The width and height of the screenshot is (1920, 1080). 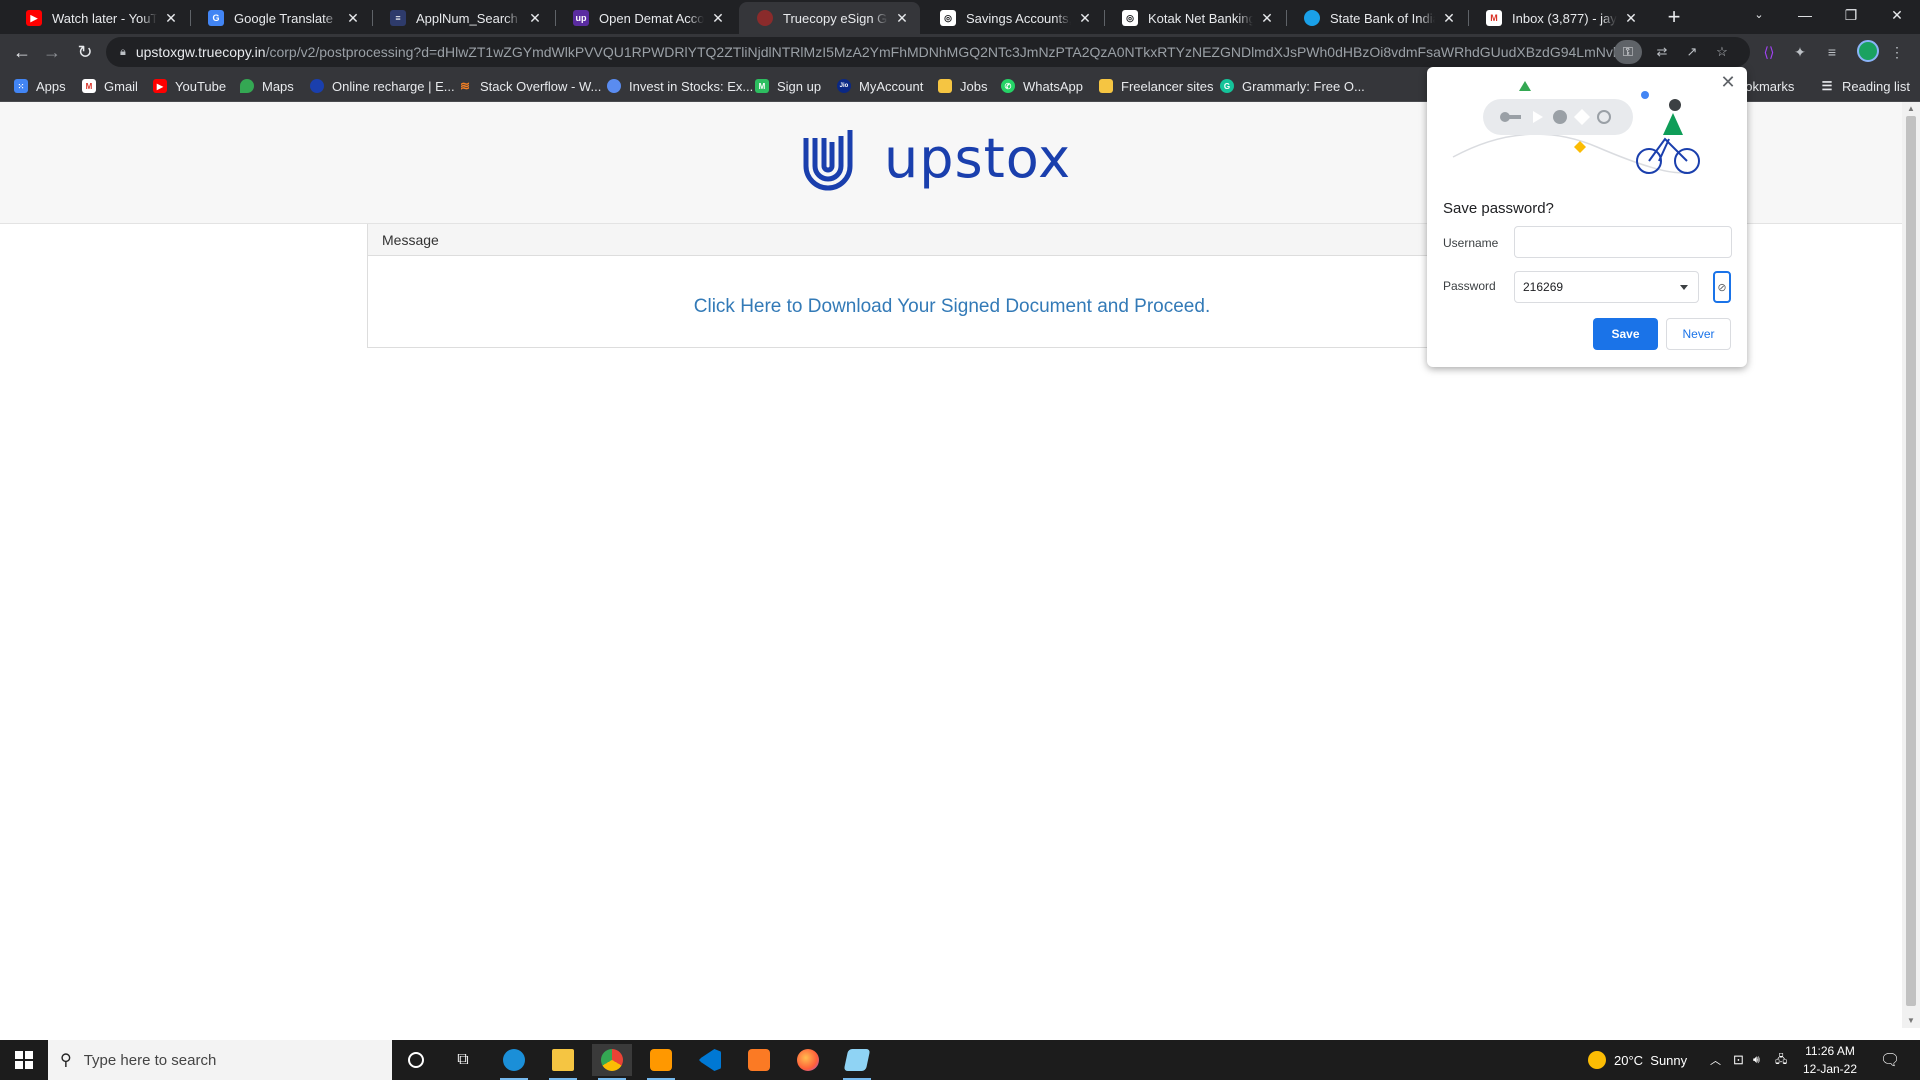 I want to click on start-button, so click(x=24, y=1060).